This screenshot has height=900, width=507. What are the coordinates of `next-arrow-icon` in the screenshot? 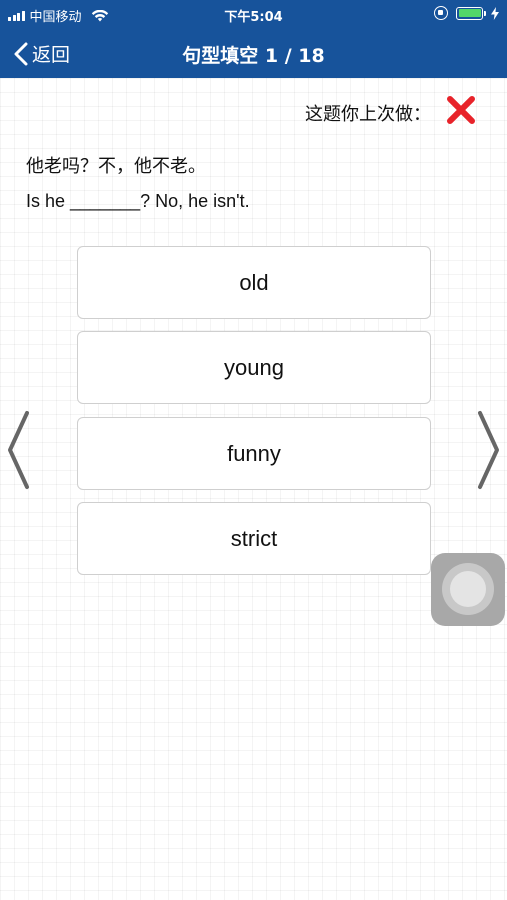 It's located at (488, 450).